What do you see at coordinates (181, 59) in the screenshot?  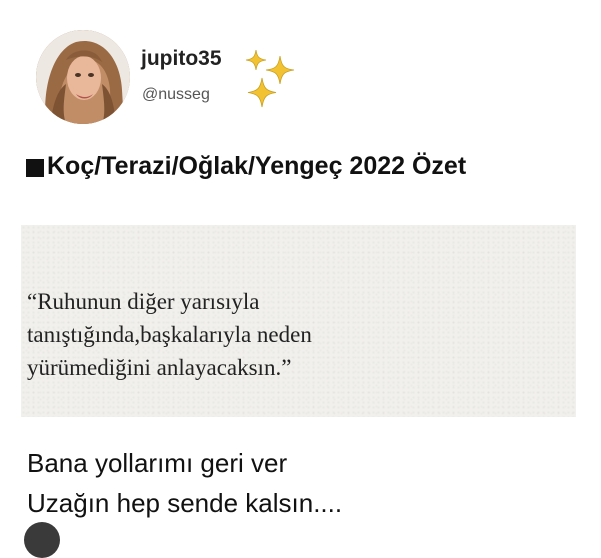 I see `username: jupito35` at bounding box center [181, 59].